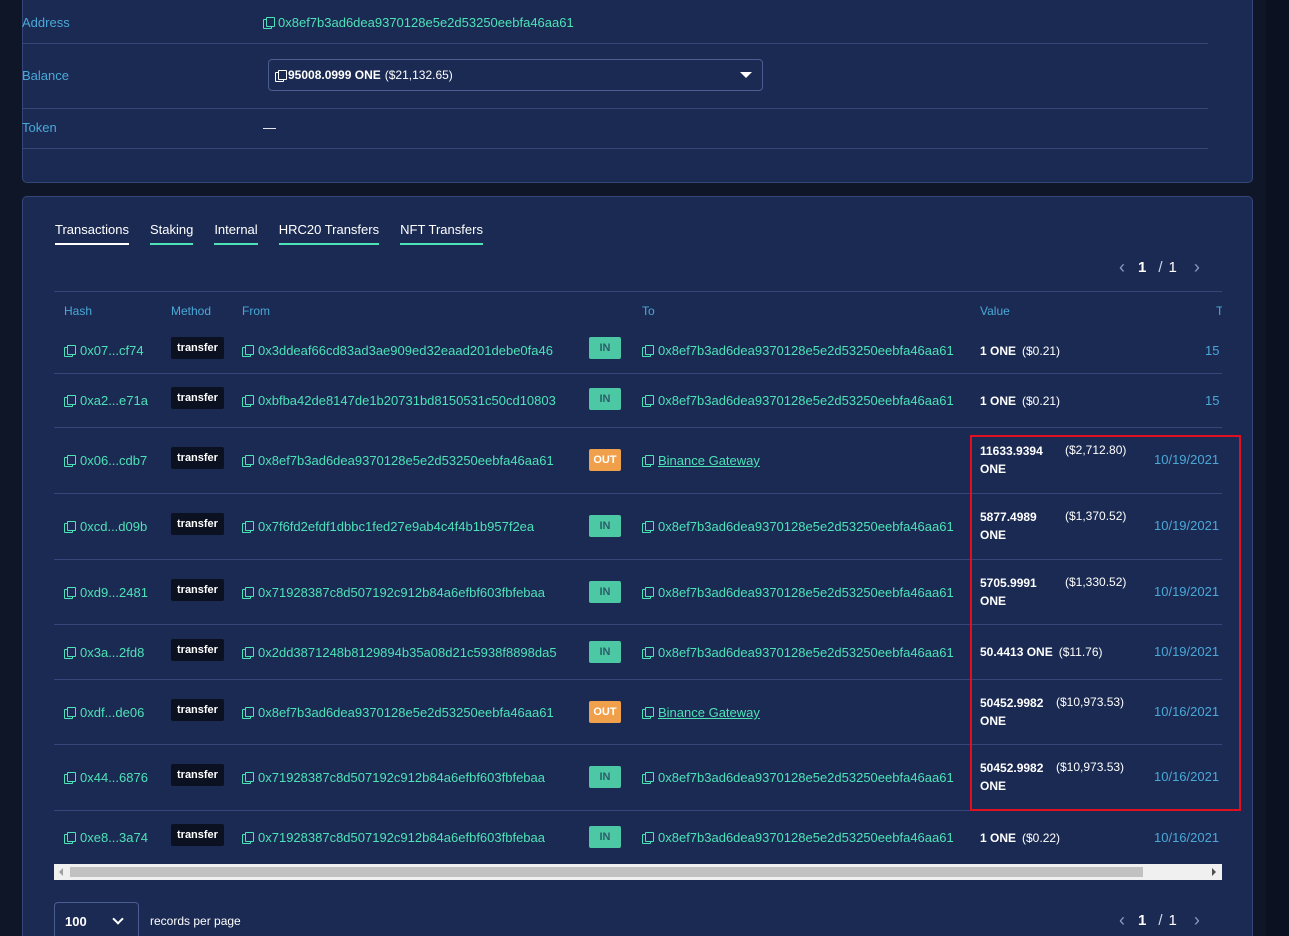  Describe the element at coordinates (171, 233) in the screenshot. I see `tab-staking: Staking` at that location.